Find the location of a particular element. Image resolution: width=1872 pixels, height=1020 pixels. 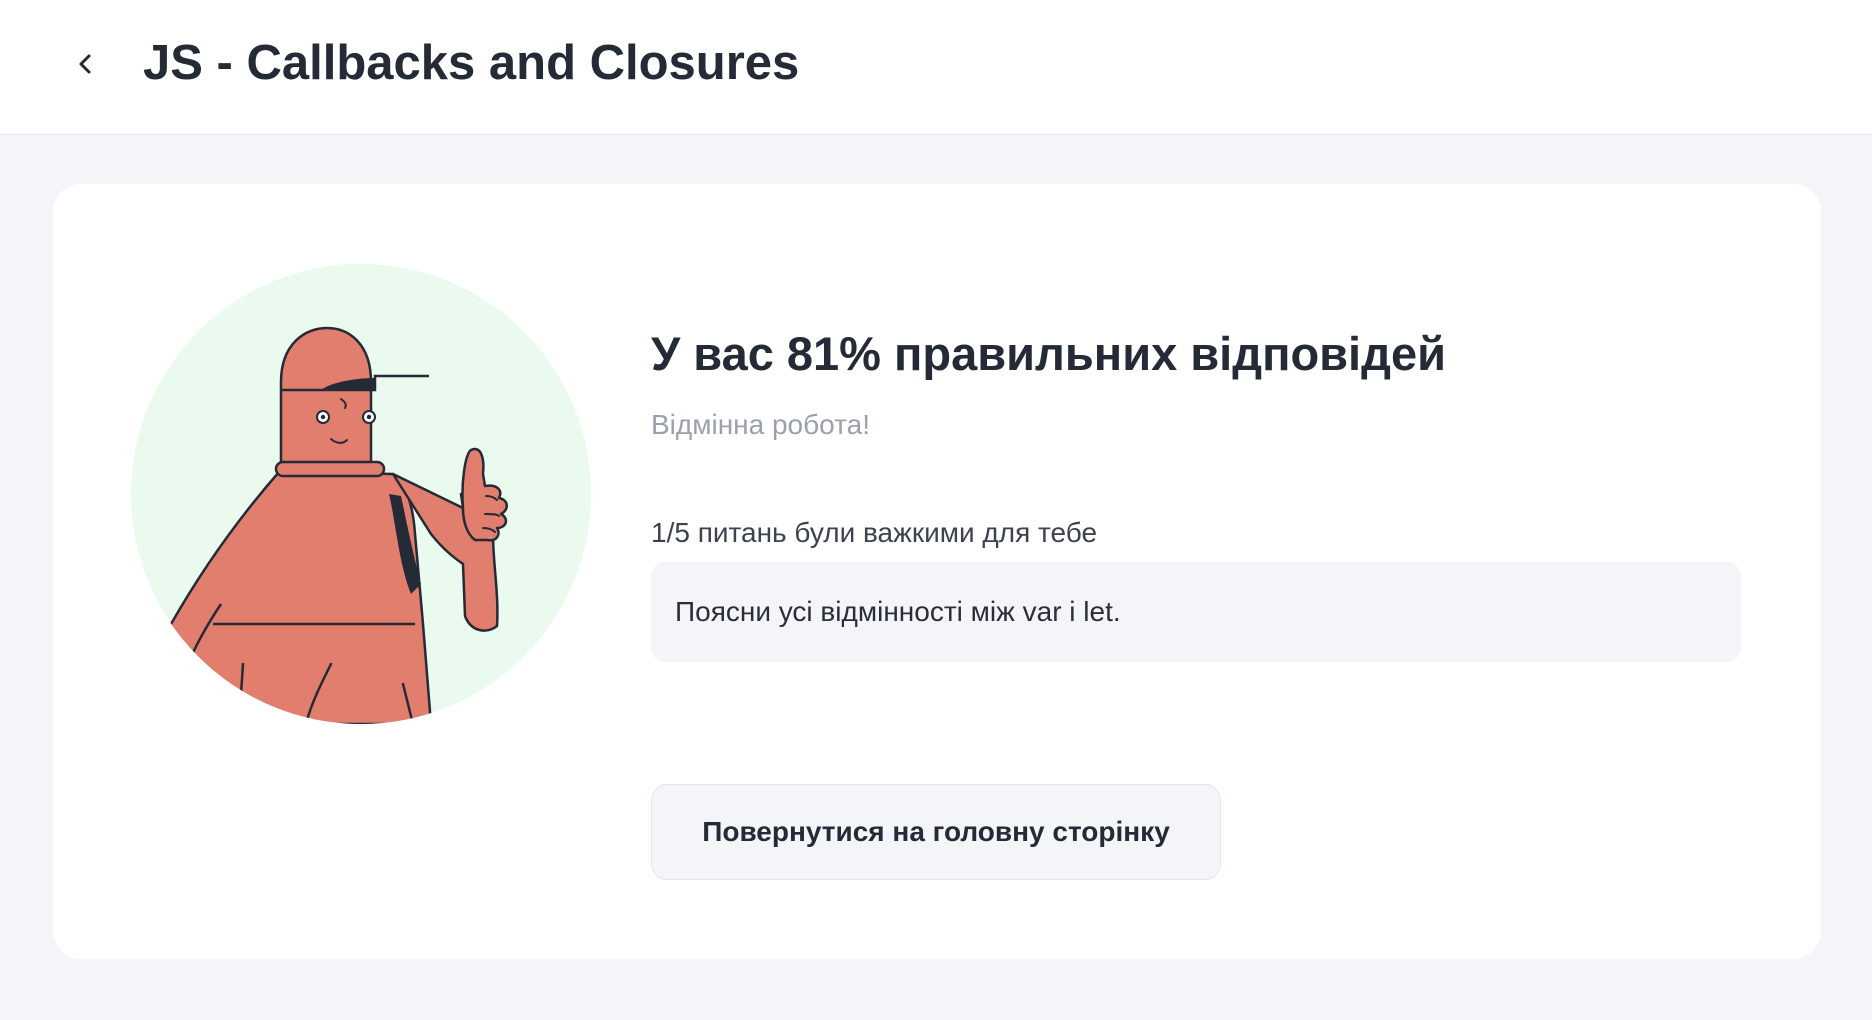

hard-questions-label: 1/5 питань були важкими для тебе is located at coordinates (874, 532).